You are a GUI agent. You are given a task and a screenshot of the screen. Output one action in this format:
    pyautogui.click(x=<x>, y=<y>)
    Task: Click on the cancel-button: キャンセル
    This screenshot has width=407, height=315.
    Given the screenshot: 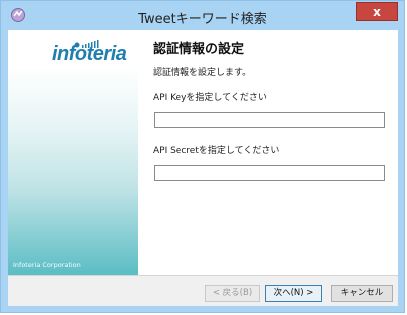 What is the action you would take?
    pyautogui.click(x=362, y=293)
    